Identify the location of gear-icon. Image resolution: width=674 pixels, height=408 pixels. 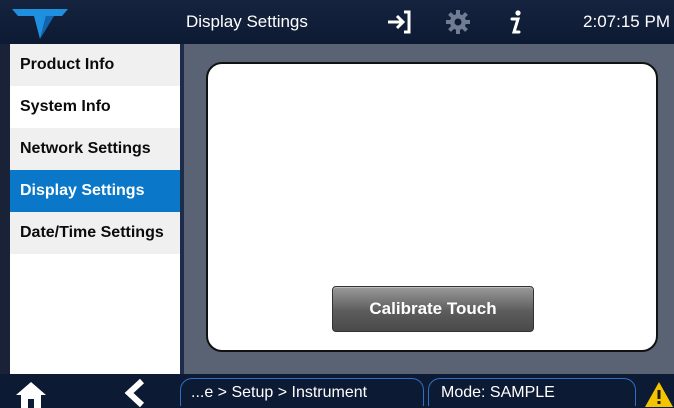
(458, 22).